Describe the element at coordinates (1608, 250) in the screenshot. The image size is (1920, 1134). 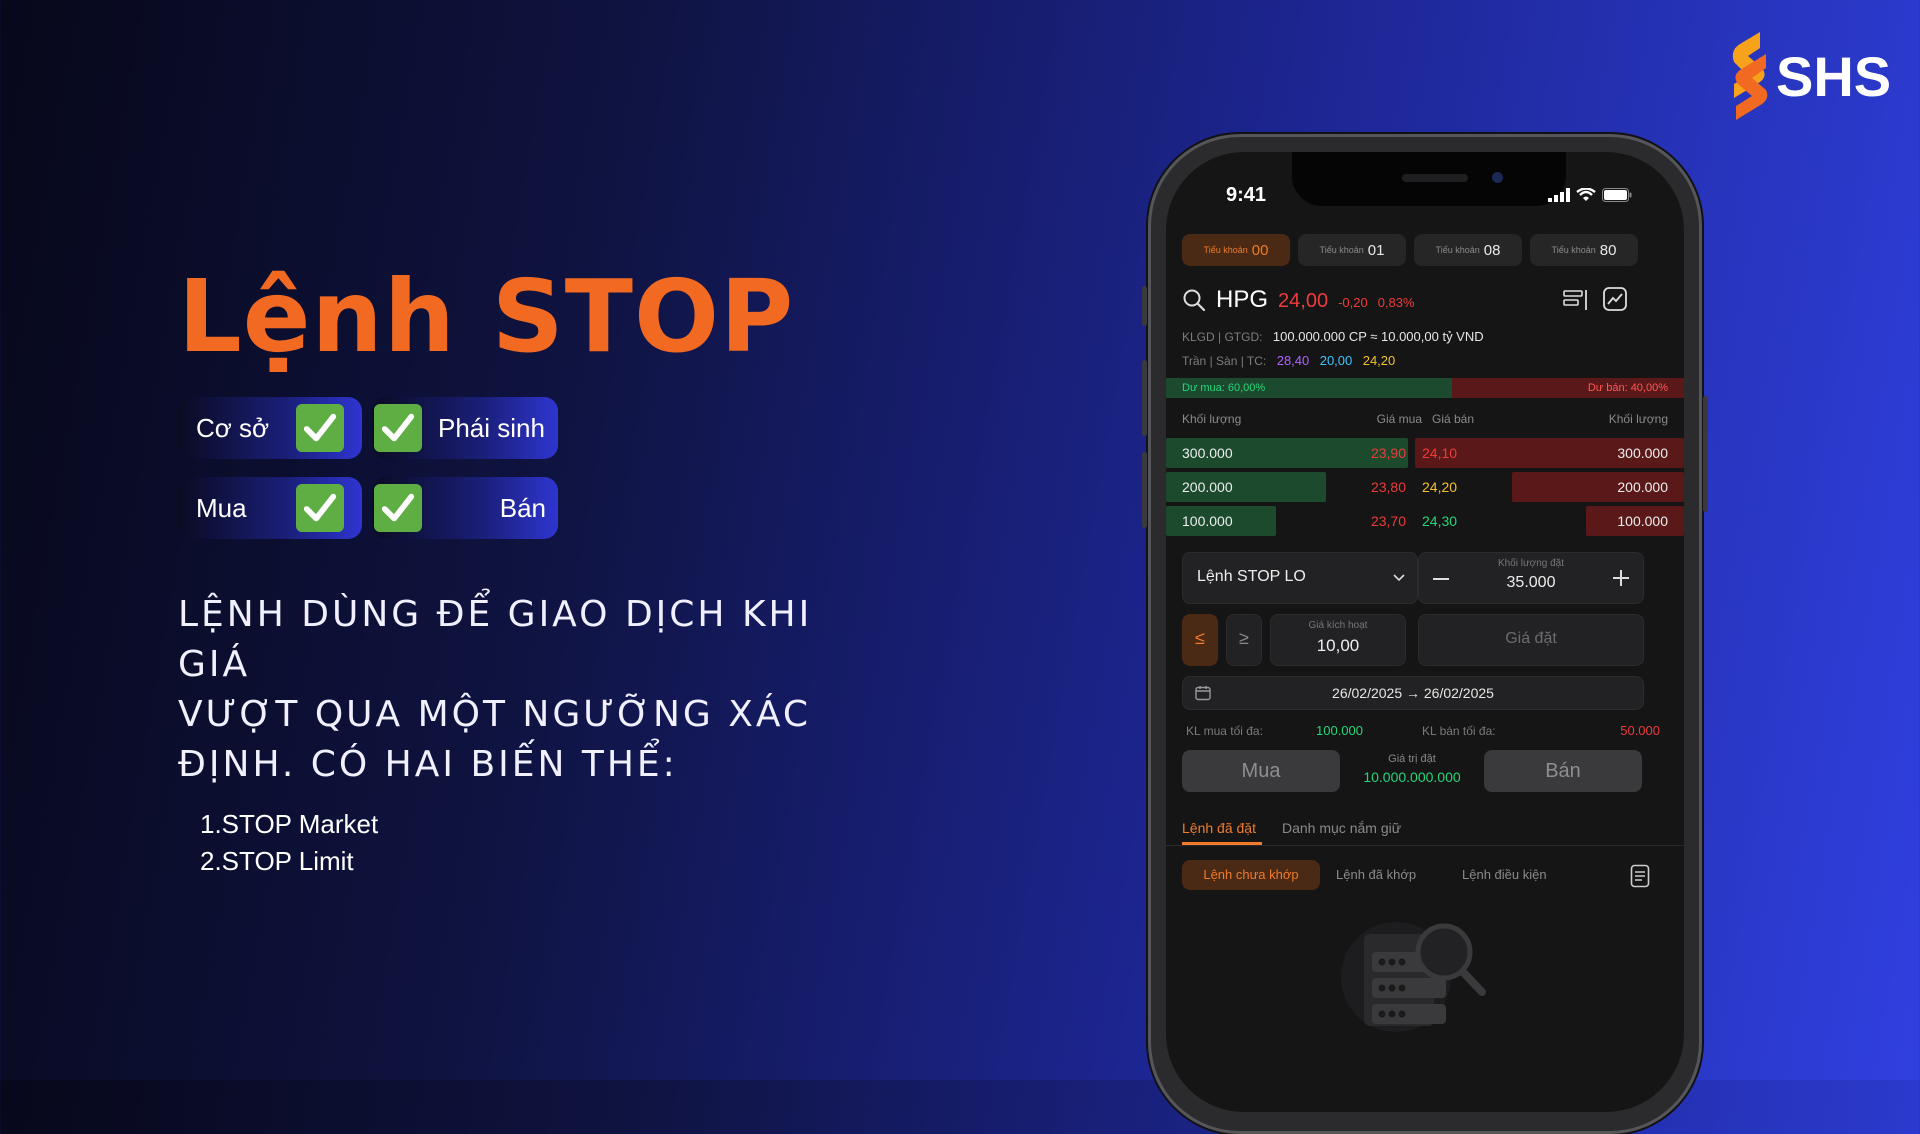
I see `tab-number: 80` at that location.